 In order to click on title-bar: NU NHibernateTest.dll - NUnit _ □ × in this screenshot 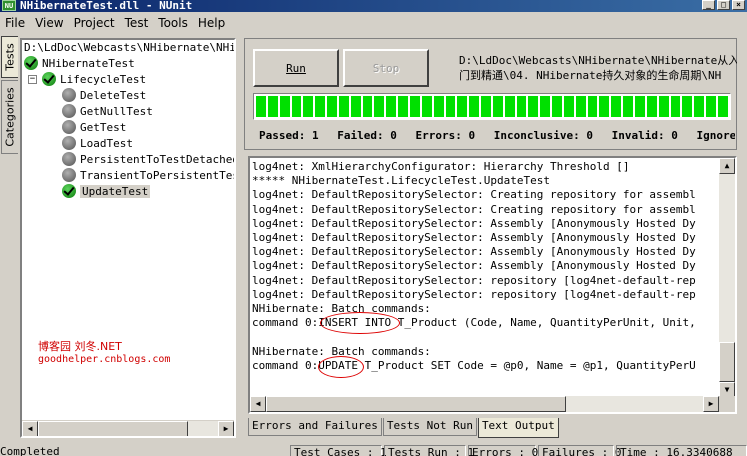, I will do `click(373, 6)`.